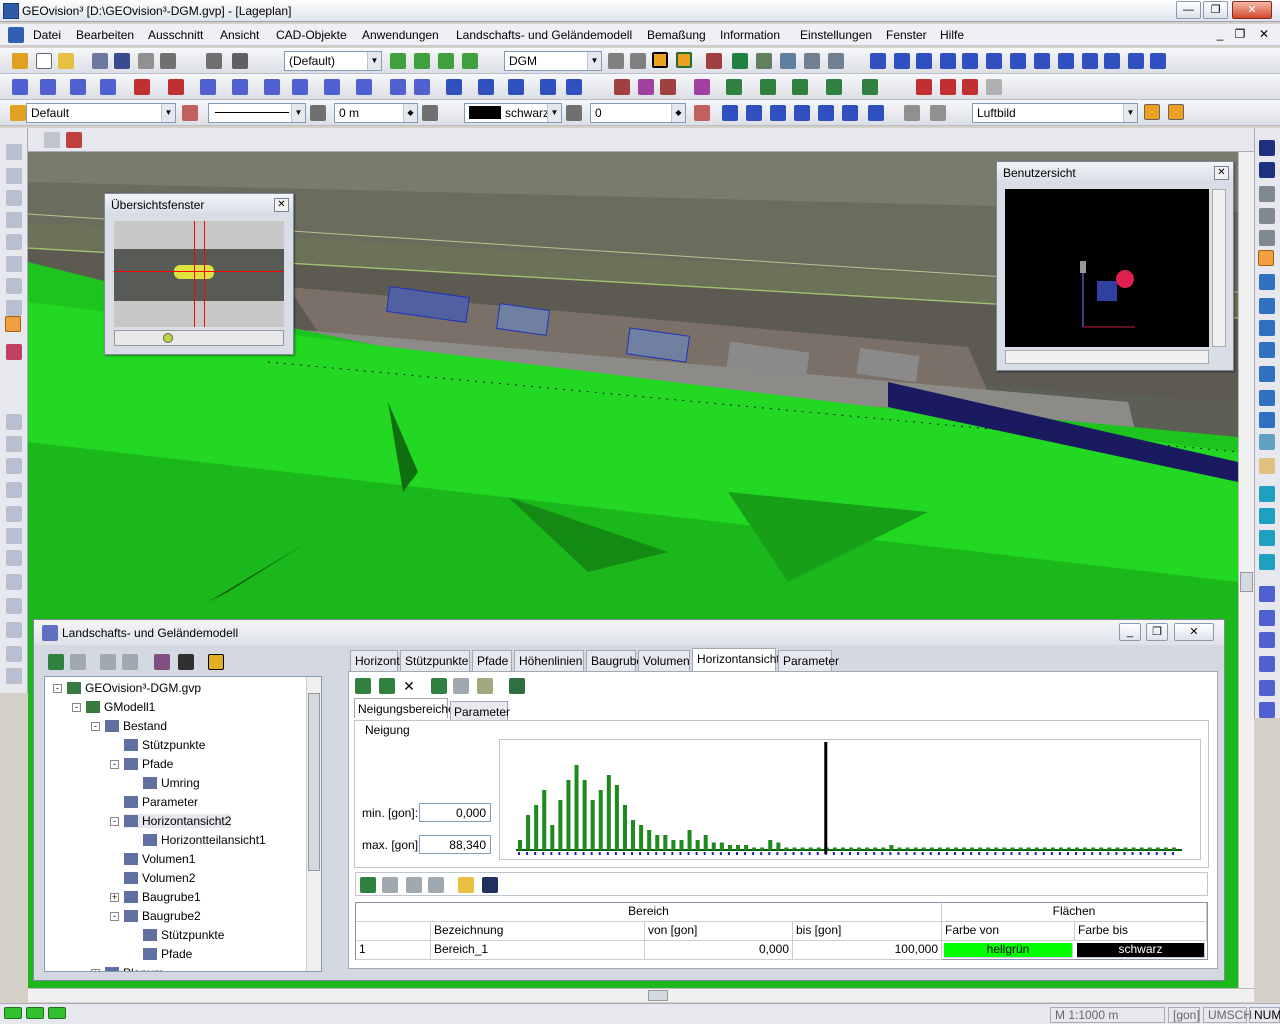 The height and width of the screenshot is (1024, 1280). Describe the element at coordinates (1267, 494) in the screenshot. I see `globe-1-icon` at that location.